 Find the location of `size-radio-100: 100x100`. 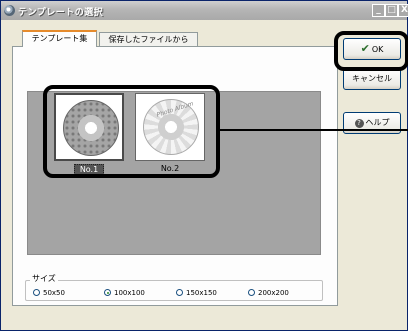

size-radio-100: 100x100 is located at coordinates (124, 293).